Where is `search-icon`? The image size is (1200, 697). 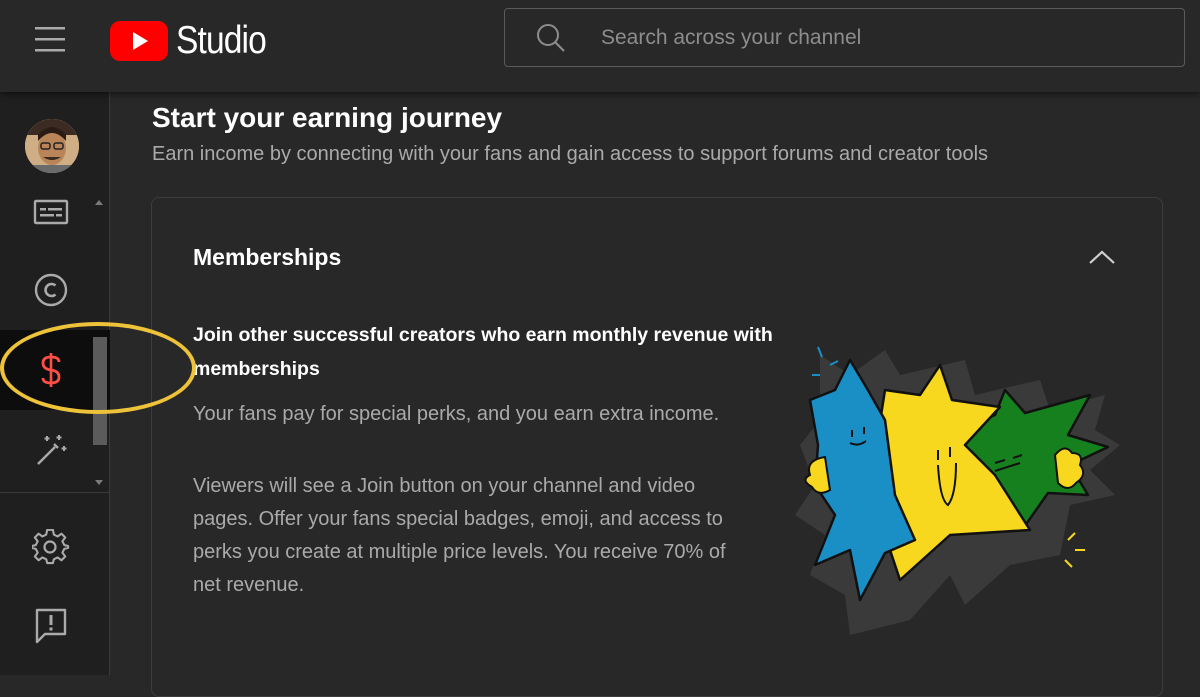
search-icon is located at coordinates (551, 38).